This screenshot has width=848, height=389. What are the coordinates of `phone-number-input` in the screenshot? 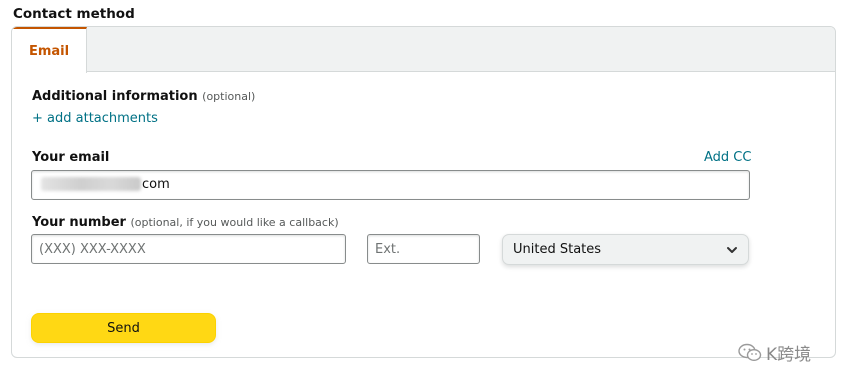 It's located at (188, 249).